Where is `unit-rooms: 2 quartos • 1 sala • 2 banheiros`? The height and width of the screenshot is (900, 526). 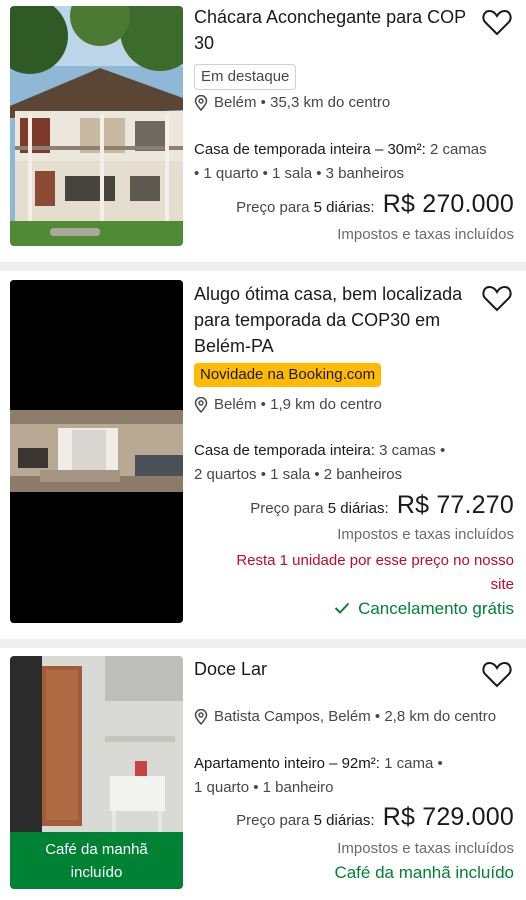 unit-rooms: 2 quartos • 1 sala • 2 banheiros is located at coordinates (298, 474).